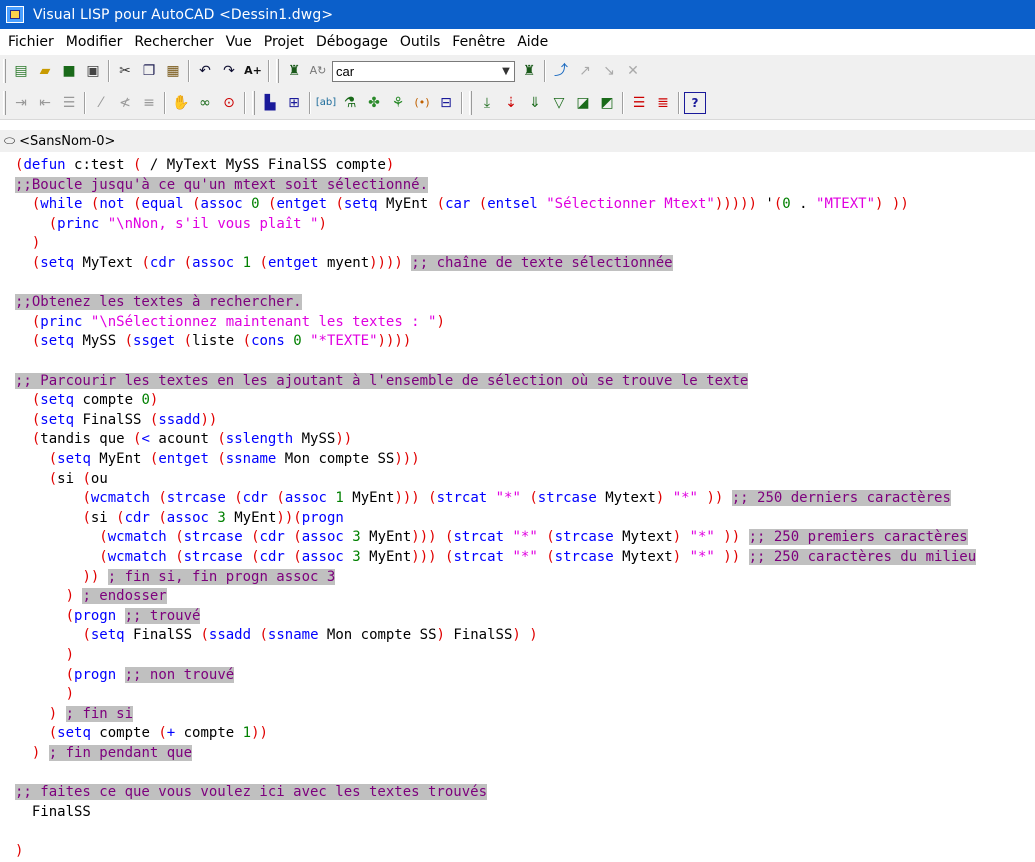  I want to click on replace-icon: A↻, so click(318, 71).